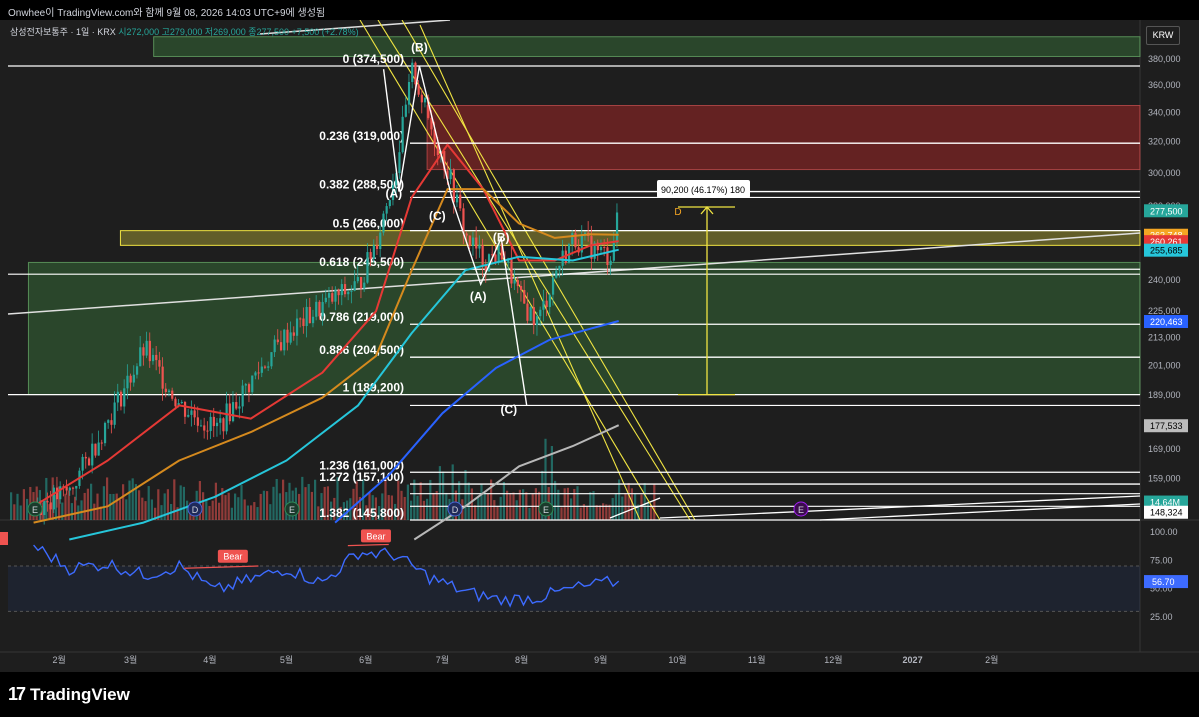 This screenshot has height=717, width=1199. I want to click on price-tick-7: 225,000, so click(1164, 311).